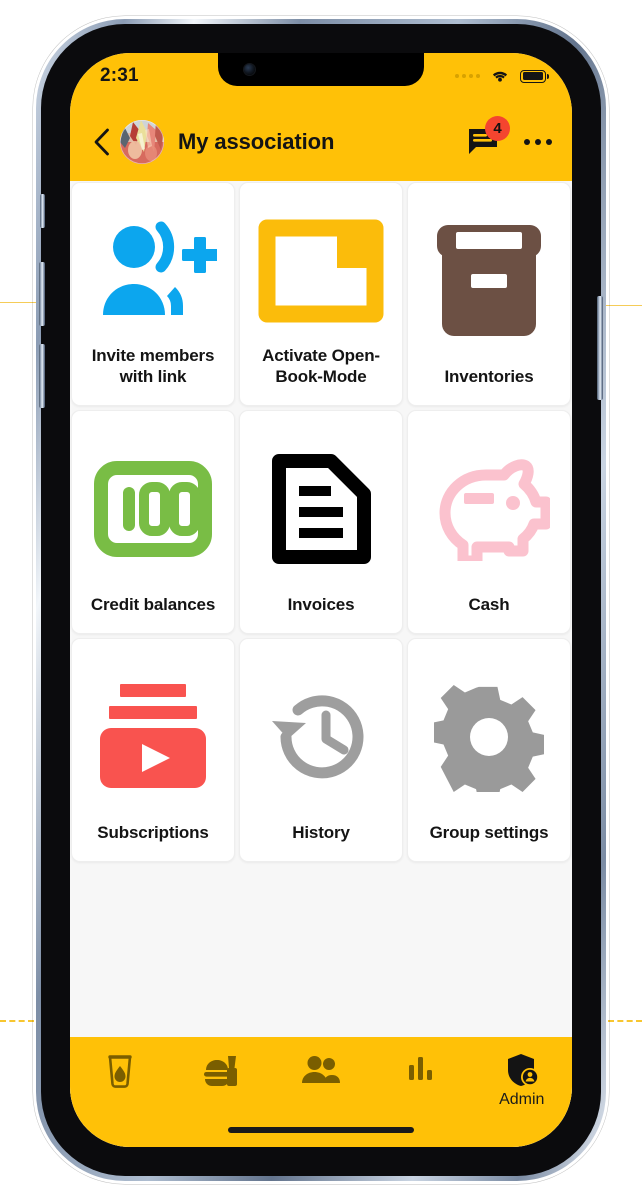 The image size is (642, 1200). I want to click on signal-dots-icon, so click(467, 76).